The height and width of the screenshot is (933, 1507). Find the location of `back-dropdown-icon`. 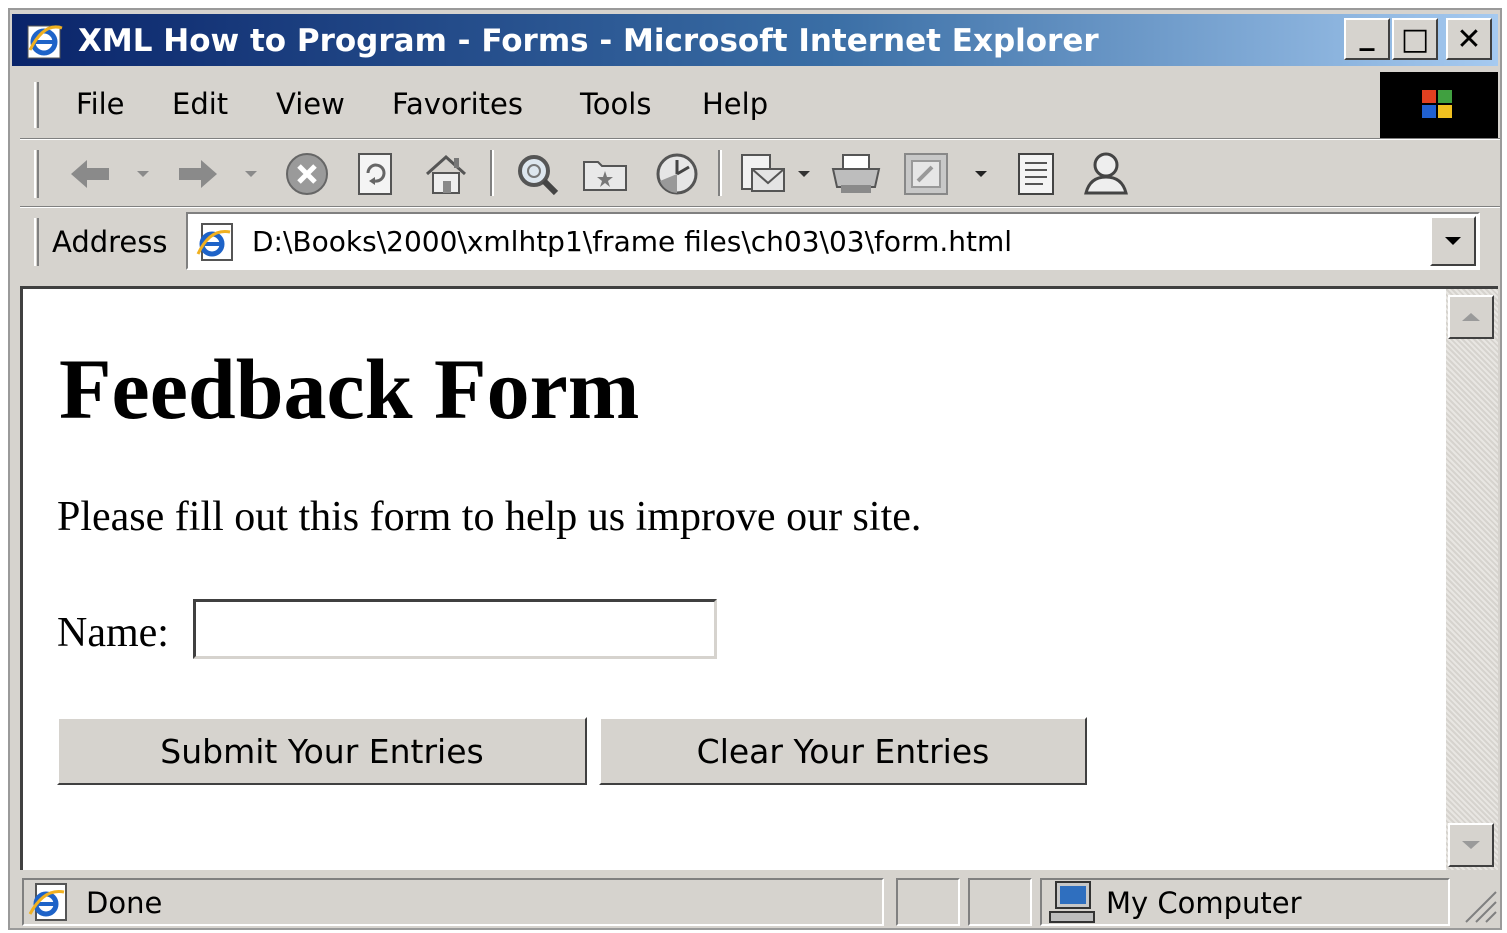

back-dropdown-icon is located at coordinates (143, 174).